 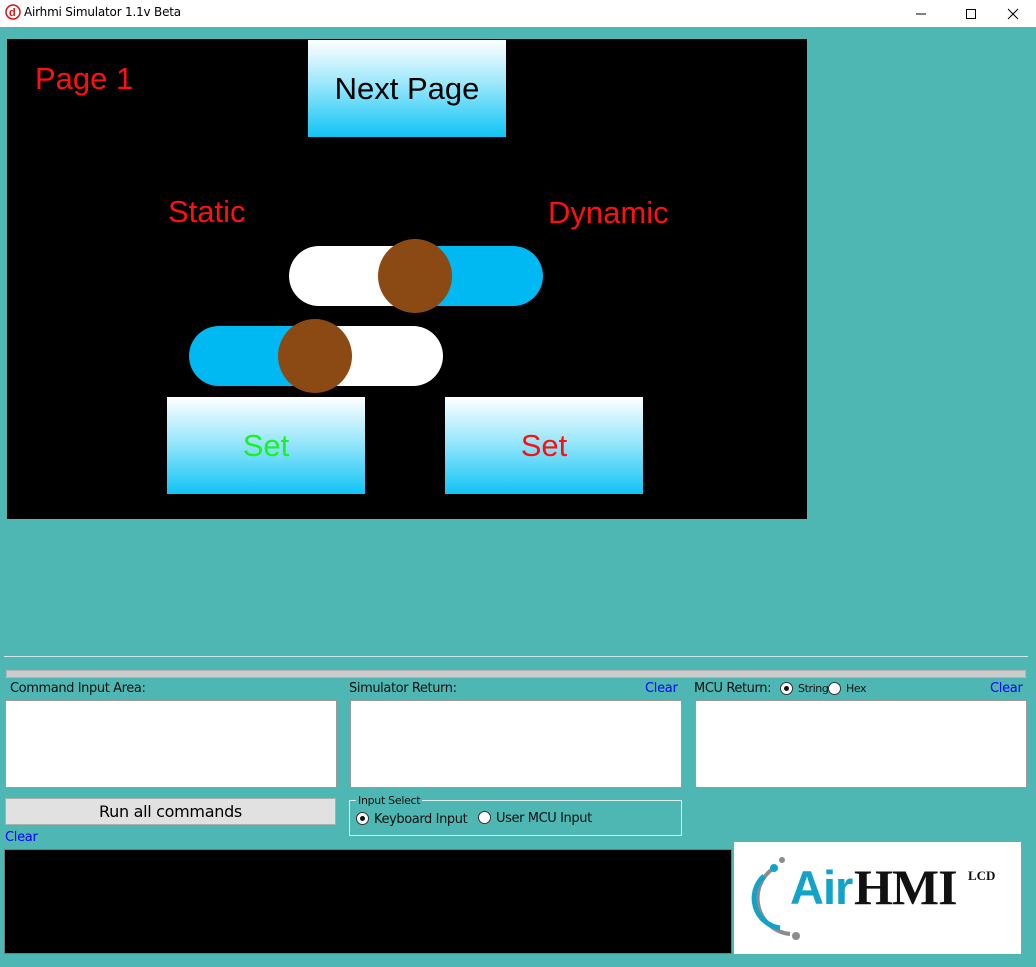 What do you see at coordinates (207, 211) in the screenshot?
I see `static-label: Static` at bounding box center [207, 211].